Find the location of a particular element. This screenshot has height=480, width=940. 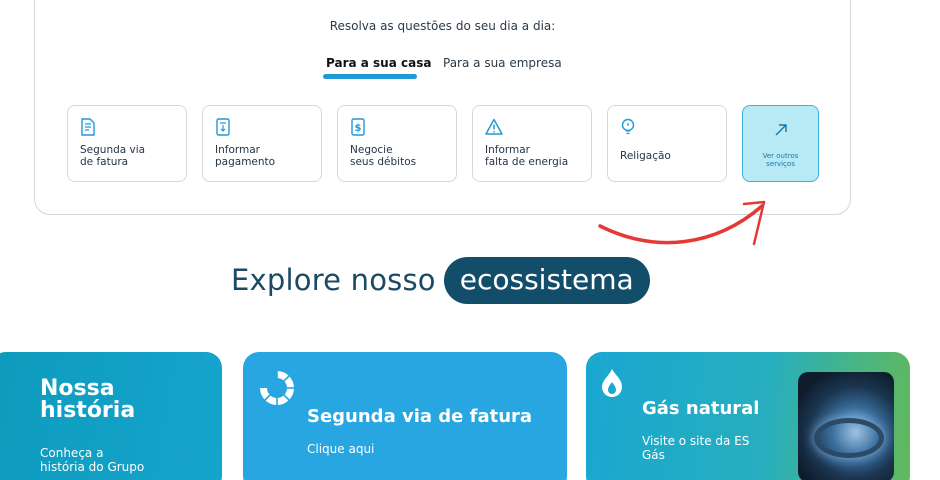

tab-para-a-sua-casa: Para a sua casa is located at coordinates (377, 67).